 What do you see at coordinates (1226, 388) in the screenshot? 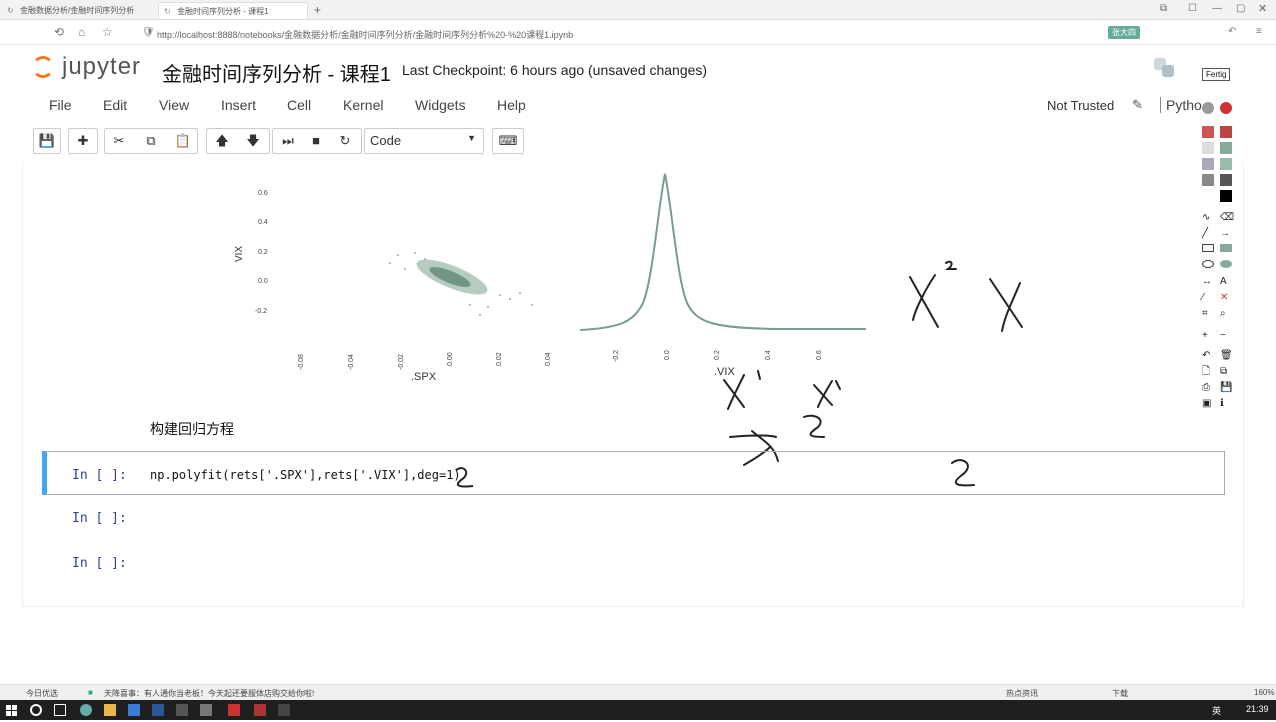
I see `save-disk-icon: 💾` at bounding box center [1226, 388].